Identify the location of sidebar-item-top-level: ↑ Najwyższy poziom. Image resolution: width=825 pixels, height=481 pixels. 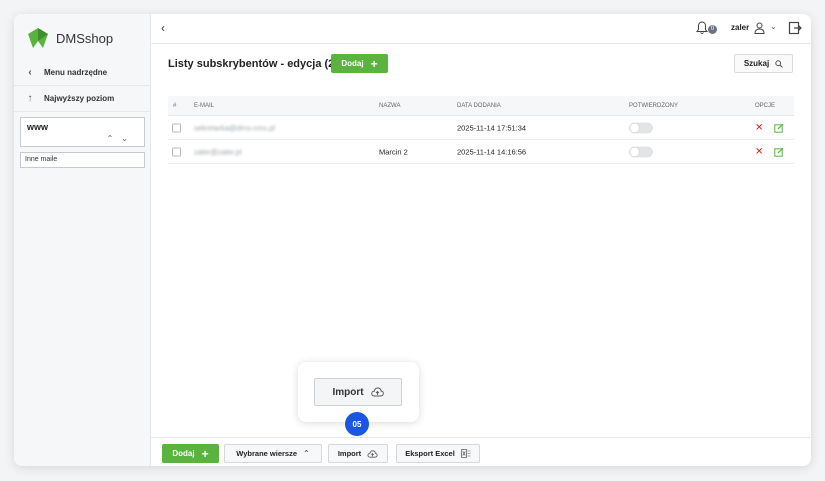
(82, 99).